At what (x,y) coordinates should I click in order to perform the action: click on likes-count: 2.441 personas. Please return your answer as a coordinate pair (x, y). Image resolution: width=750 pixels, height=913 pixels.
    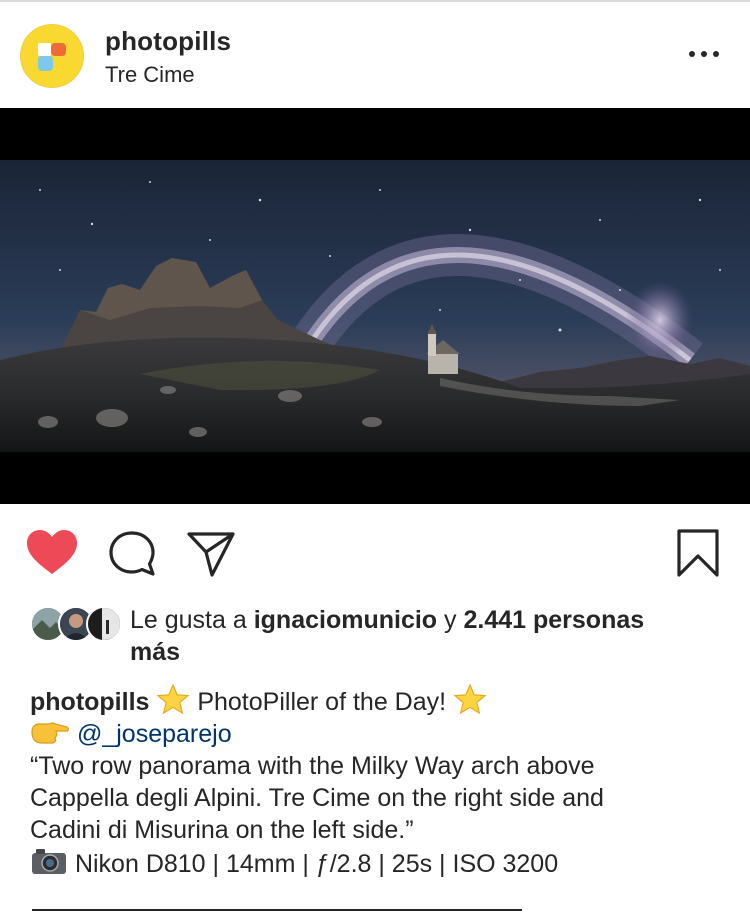
    Looking at the image, I should click on (553, 620).